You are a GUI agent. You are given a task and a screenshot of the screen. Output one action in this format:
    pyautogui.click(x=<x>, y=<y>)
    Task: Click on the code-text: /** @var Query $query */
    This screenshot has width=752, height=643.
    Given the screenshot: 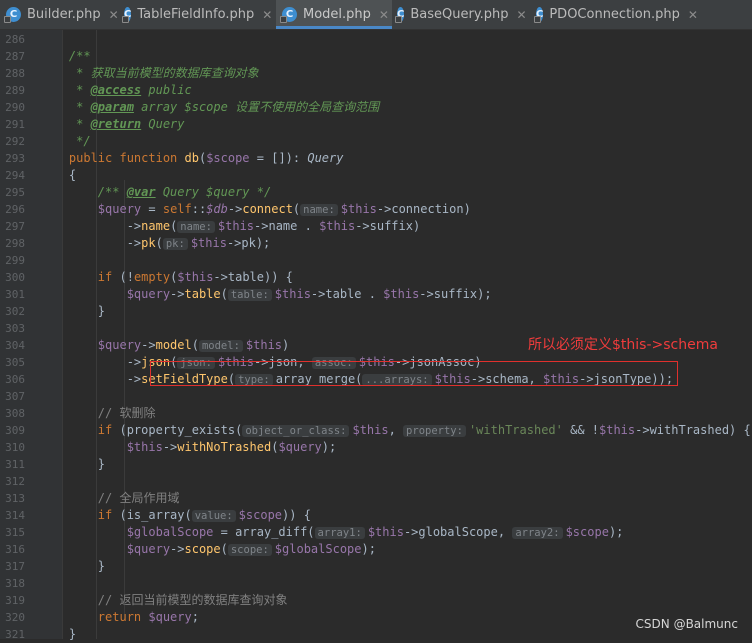 What is the action you would take?
    pyautogui.click(x=155, y=192)
    